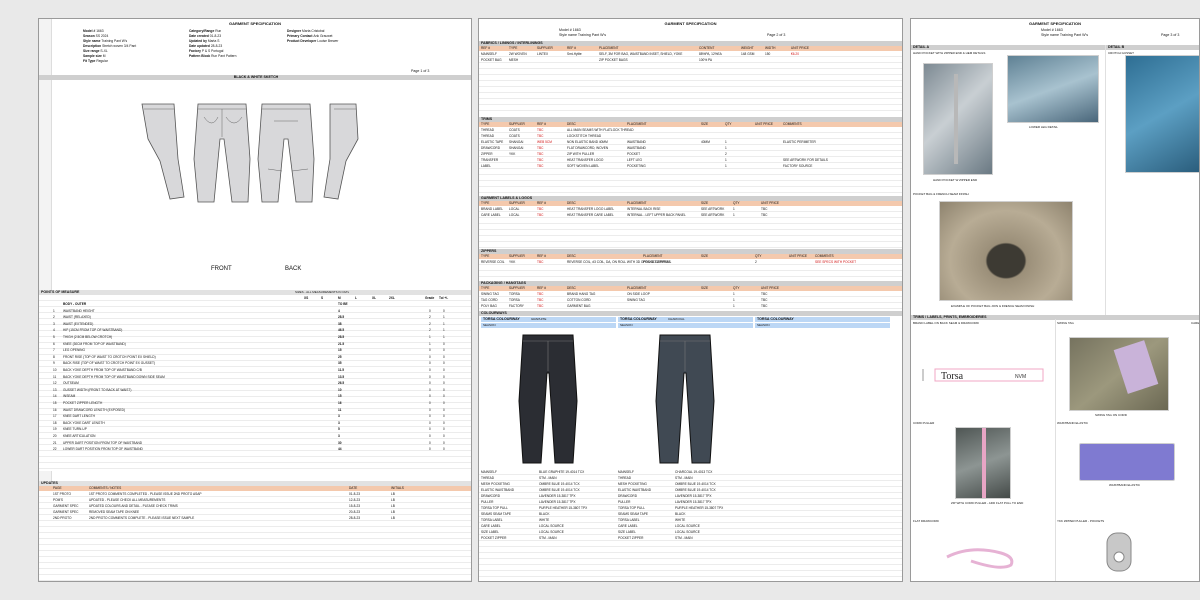 The height and width of the screenshot is (600, 1200). I want to click on colour-row-value: STM - MAIN, so click(548, 538).